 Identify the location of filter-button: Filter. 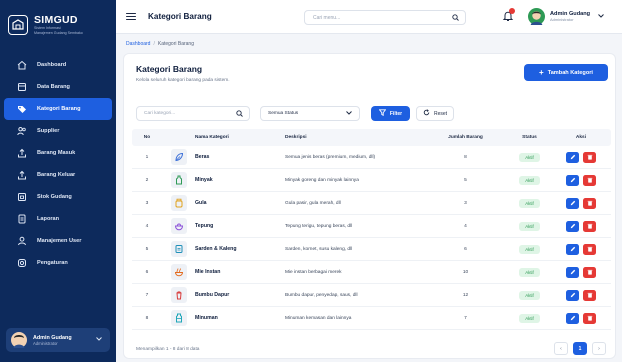
(390, 113).